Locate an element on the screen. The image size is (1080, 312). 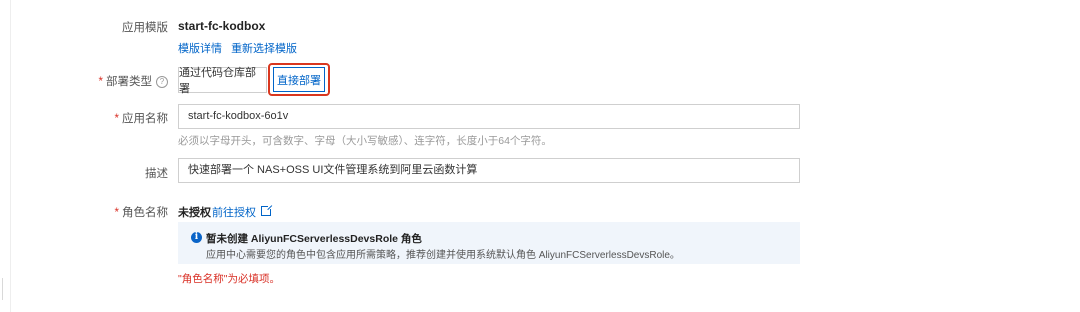
external-link-icon is located at coordinates (267, 210).